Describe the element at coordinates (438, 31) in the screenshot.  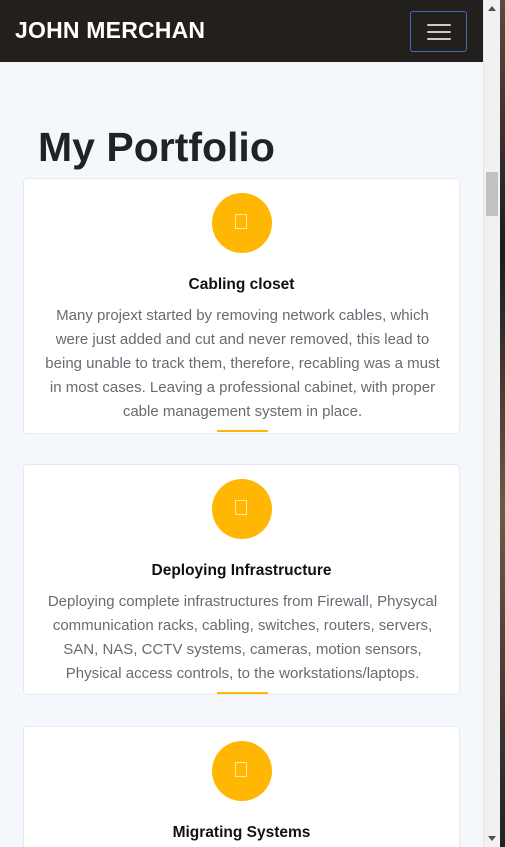
I see `navbar-toggler-button` at that location.